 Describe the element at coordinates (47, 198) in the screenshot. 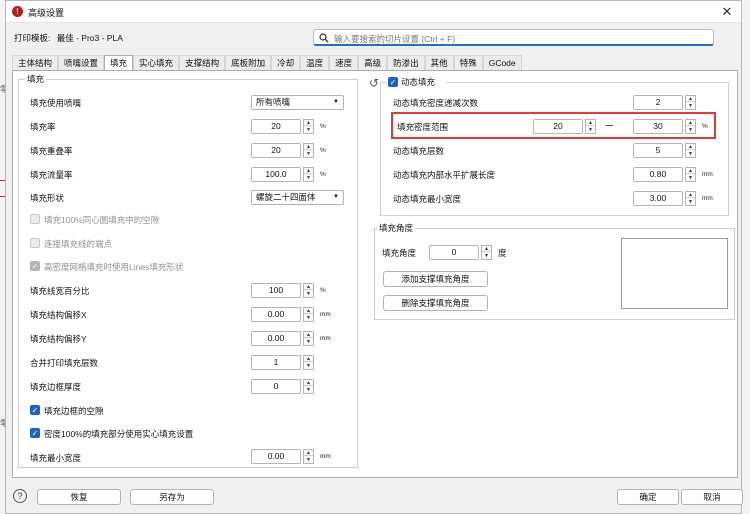

I see `infill-pattern-label: 填充形状` at that location.